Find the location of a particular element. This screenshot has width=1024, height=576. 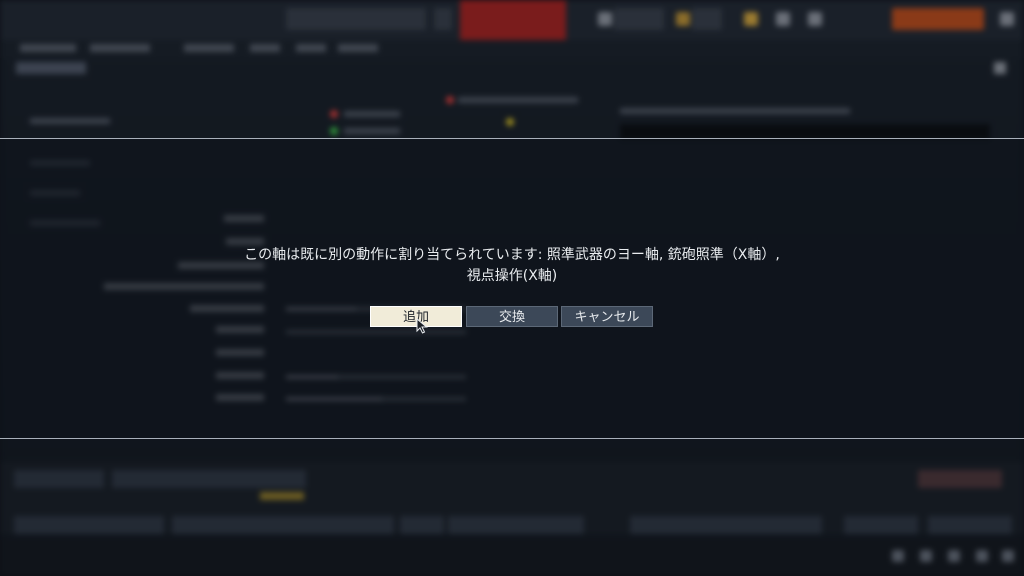

tab-row is located at coordinates (512, 49).